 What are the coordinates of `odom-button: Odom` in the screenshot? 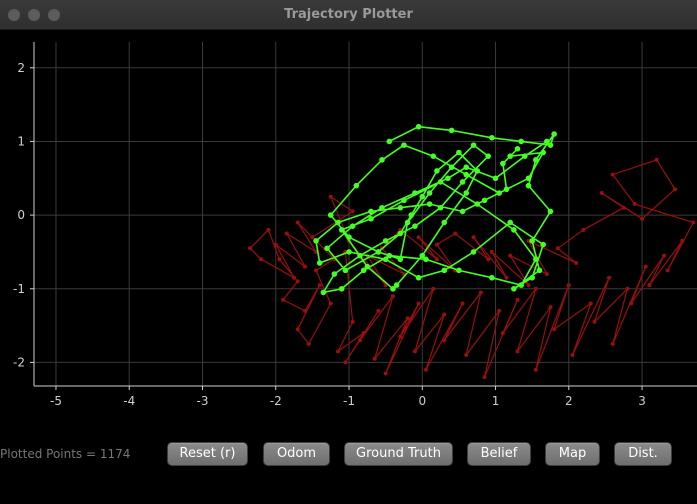 It's located at (296, 454).